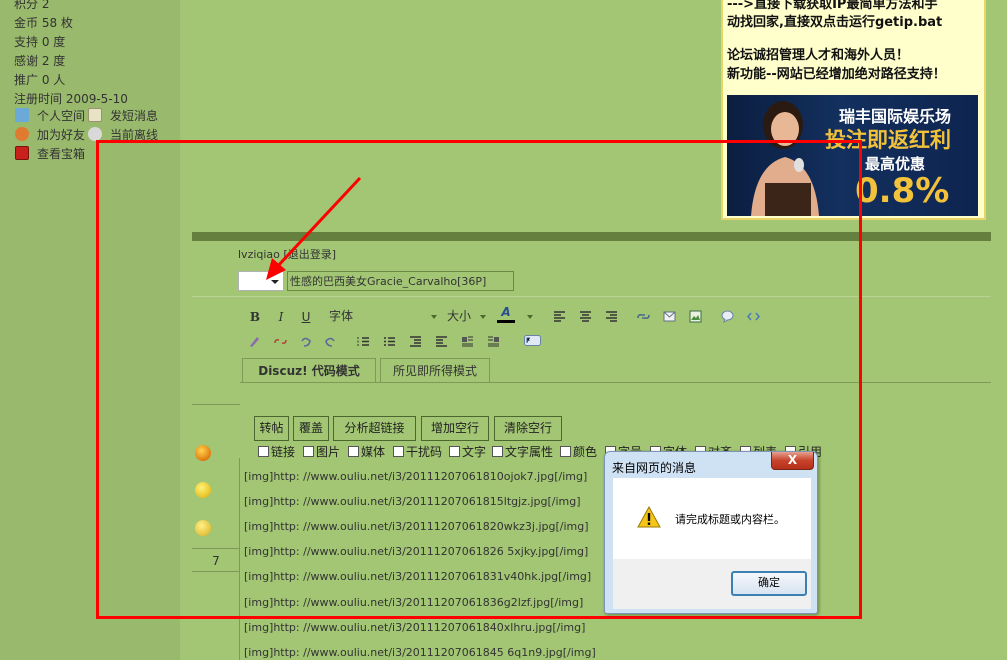  What do you see at coordinates (585, 316) in the screenshot?
I see `align-center-icon` at bounding box center [585, 316].